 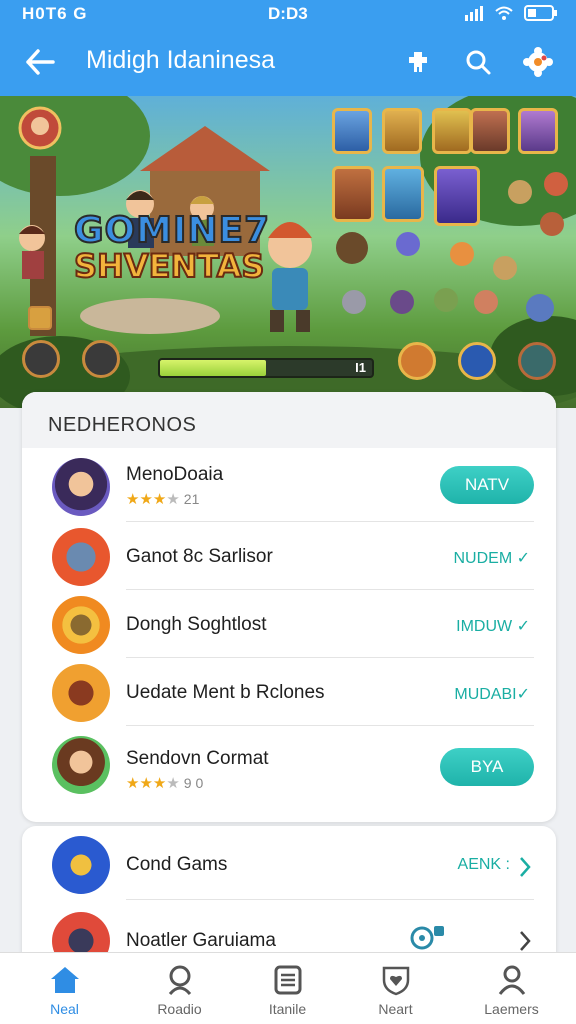 What do you see at coordinates (172, 230) in the screenshot?
I see `logo-line1: GOMINE7` at bounding box center [172, 230].